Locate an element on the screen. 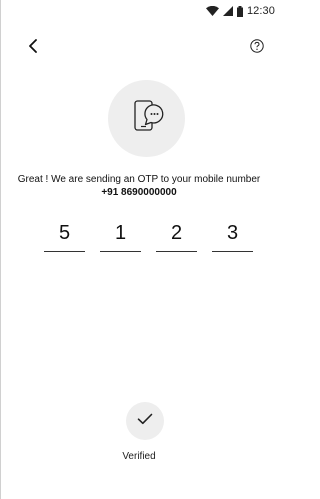  phone-chat-bubble-icon is located at coordinates (147, 118).